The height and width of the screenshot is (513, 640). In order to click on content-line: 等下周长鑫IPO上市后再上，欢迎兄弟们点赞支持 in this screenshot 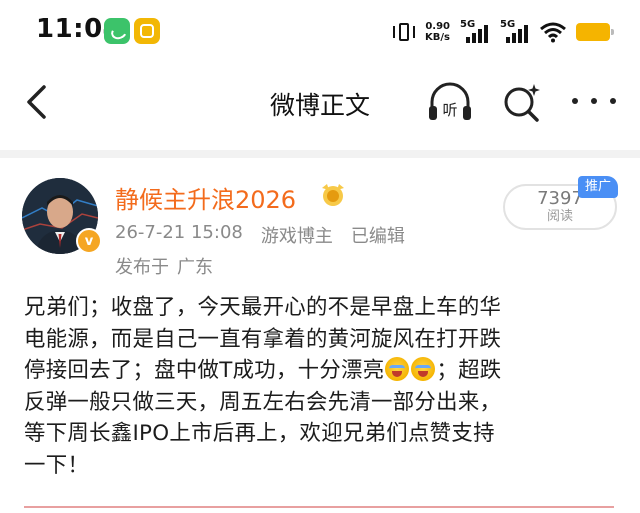, I will do `click(259, 433)`.